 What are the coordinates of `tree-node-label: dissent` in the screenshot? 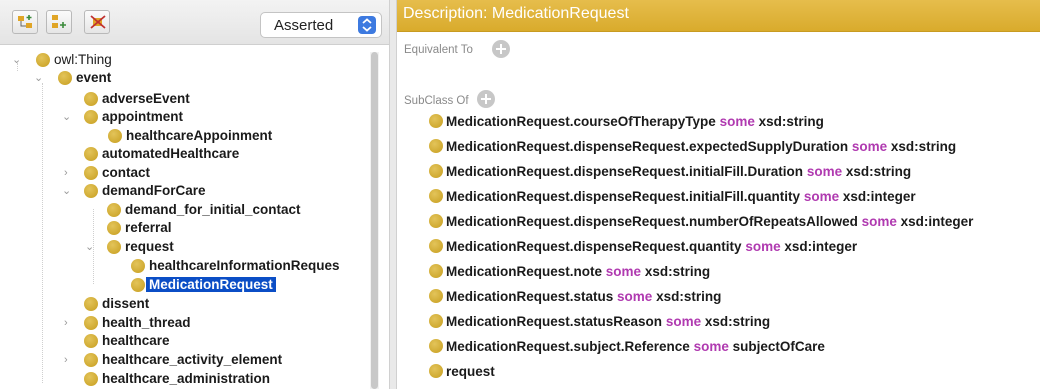 It's located at (126, 303).